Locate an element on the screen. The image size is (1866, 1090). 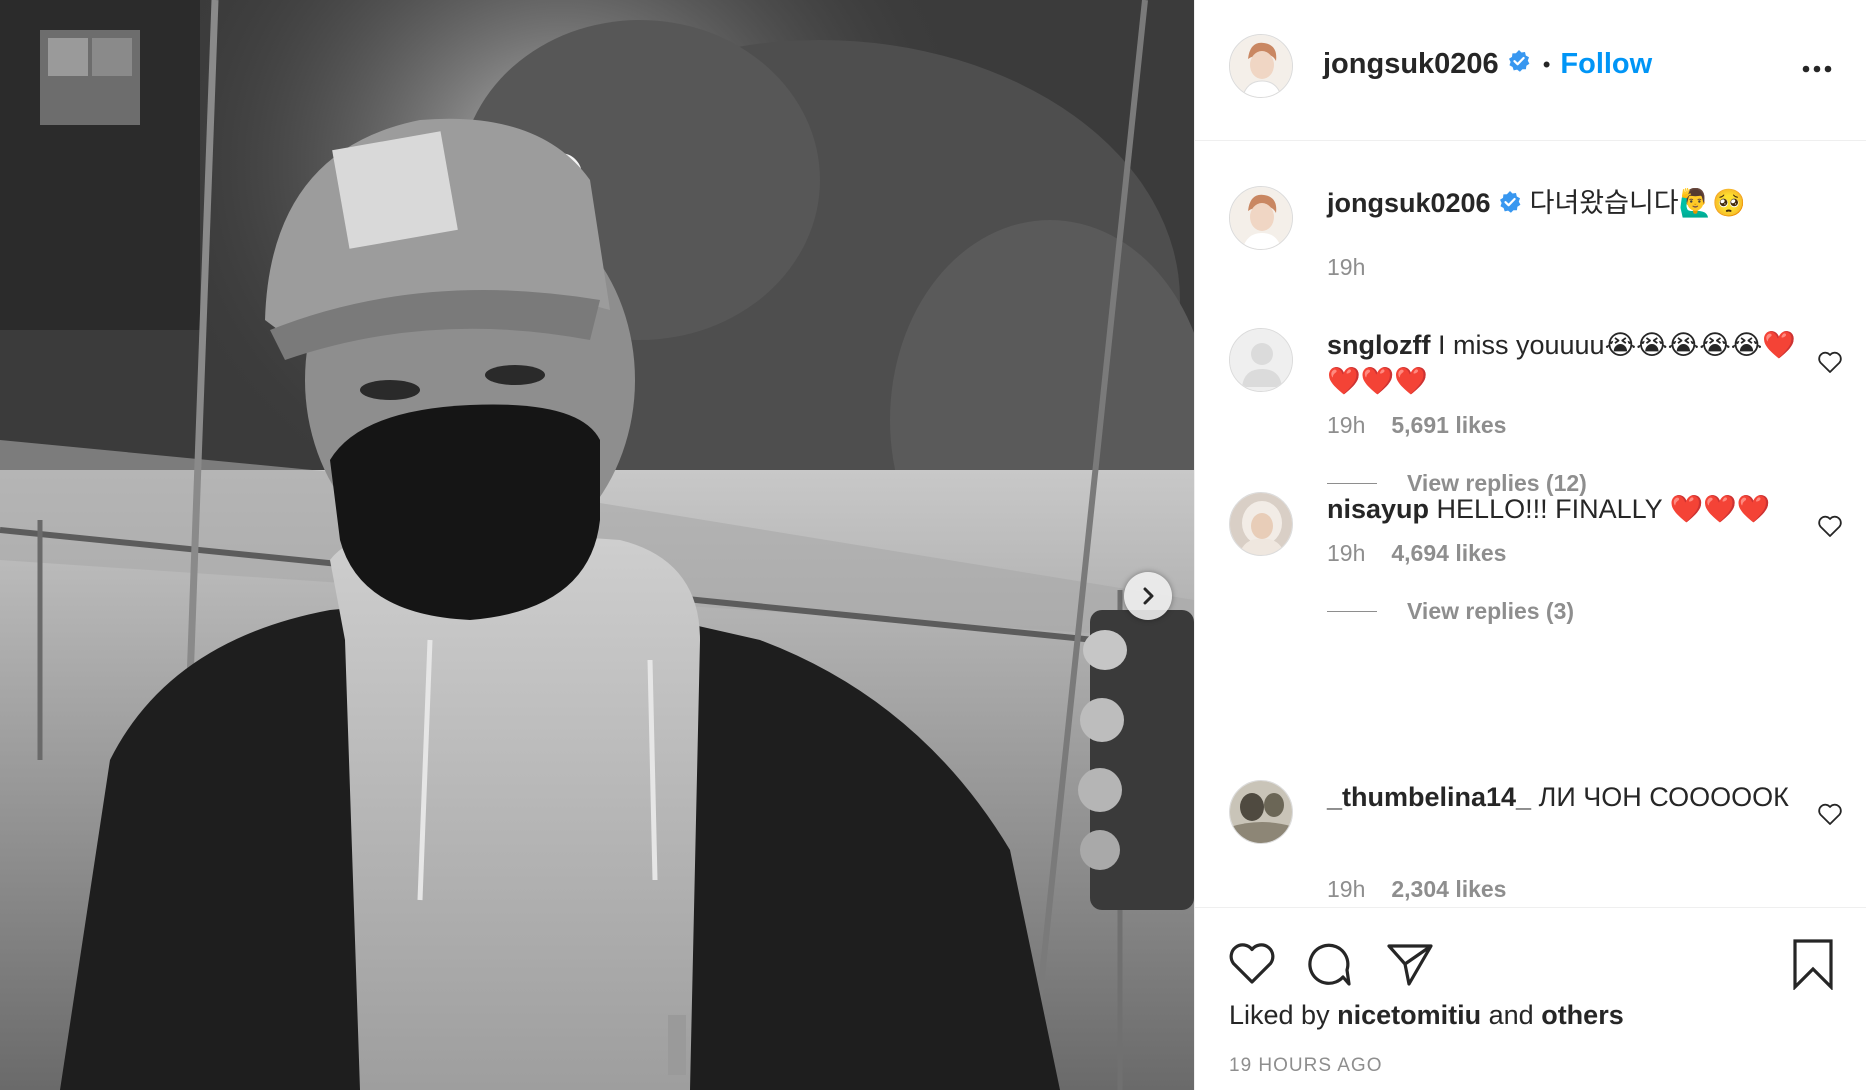
view-replies-button: View replies (3) is located at coordinates (1450, 611).